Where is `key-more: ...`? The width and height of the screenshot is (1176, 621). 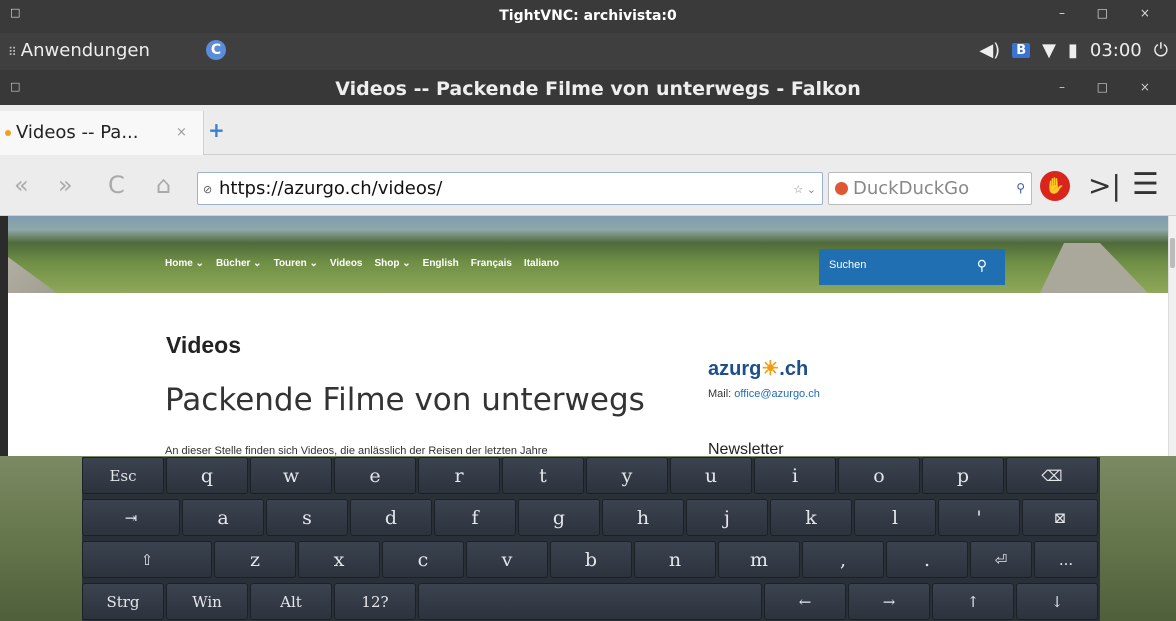
key-more: ... is located at coordinates (1066, 559).